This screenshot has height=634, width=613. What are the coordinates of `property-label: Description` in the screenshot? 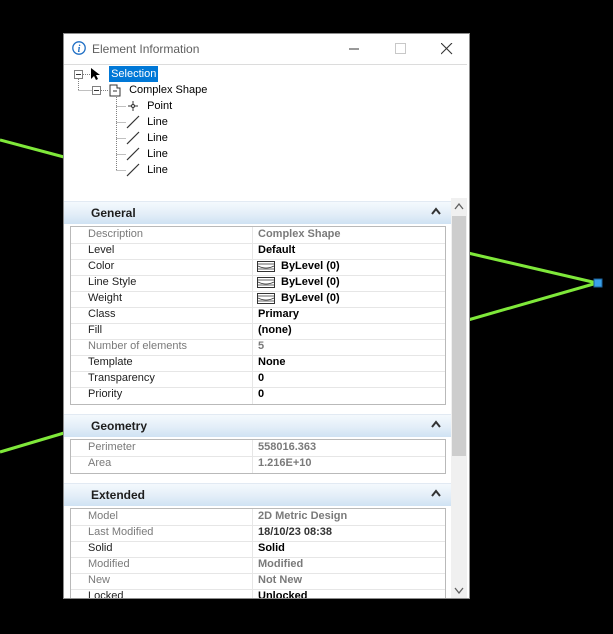 It's located at (116, 234).